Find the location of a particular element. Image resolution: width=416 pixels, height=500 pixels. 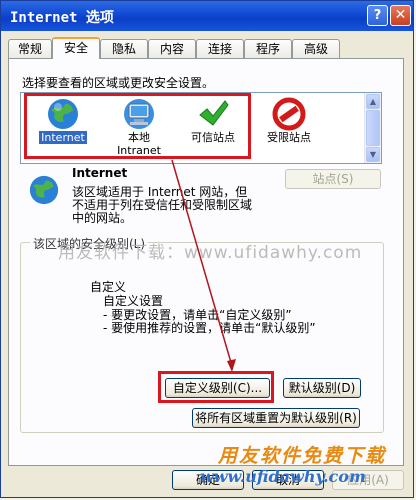

tab-privacy: 隐私 is located at coordinates (124, 48).